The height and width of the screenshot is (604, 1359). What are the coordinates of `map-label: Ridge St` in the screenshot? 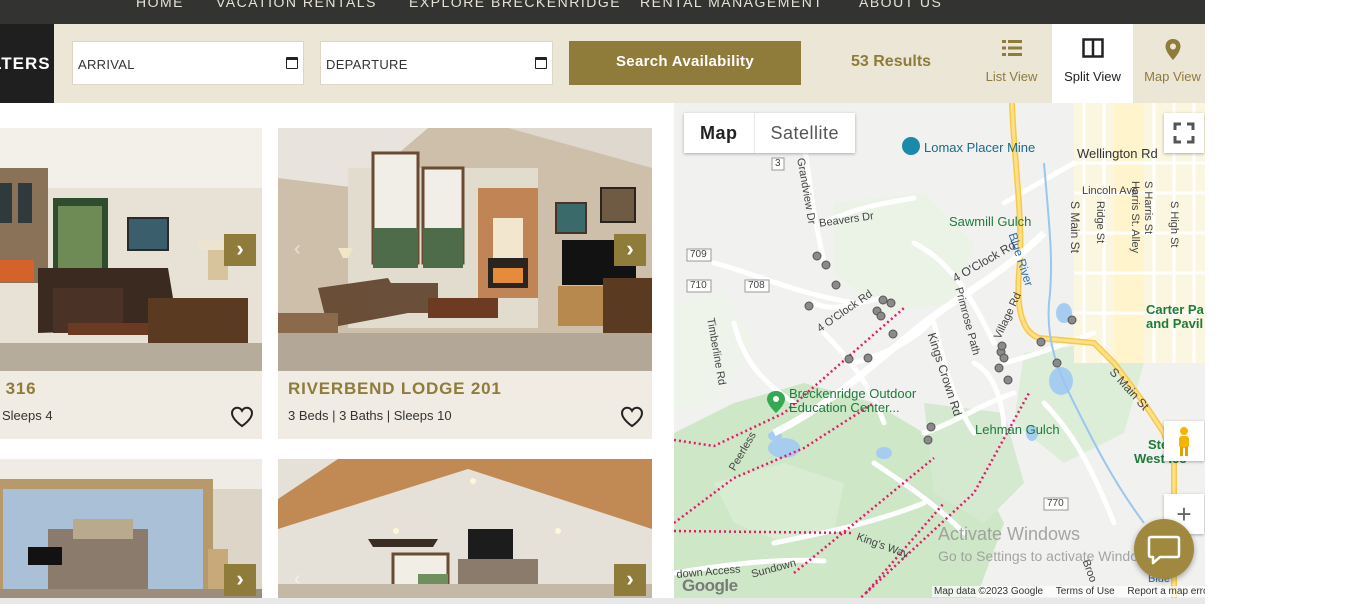 It's located at (1100, 222).